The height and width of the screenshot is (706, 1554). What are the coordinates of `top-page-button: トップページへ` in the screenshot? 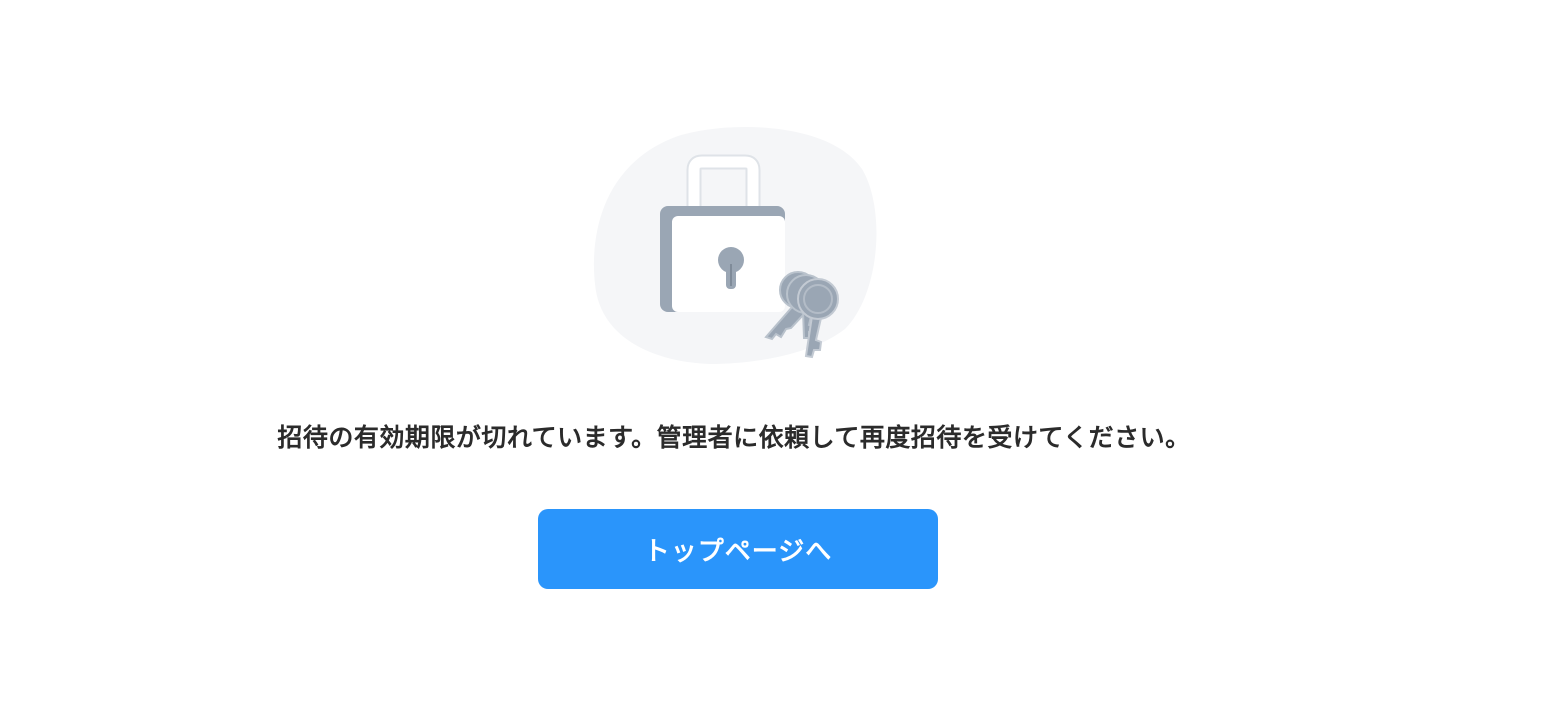 It's located at (738, 549).